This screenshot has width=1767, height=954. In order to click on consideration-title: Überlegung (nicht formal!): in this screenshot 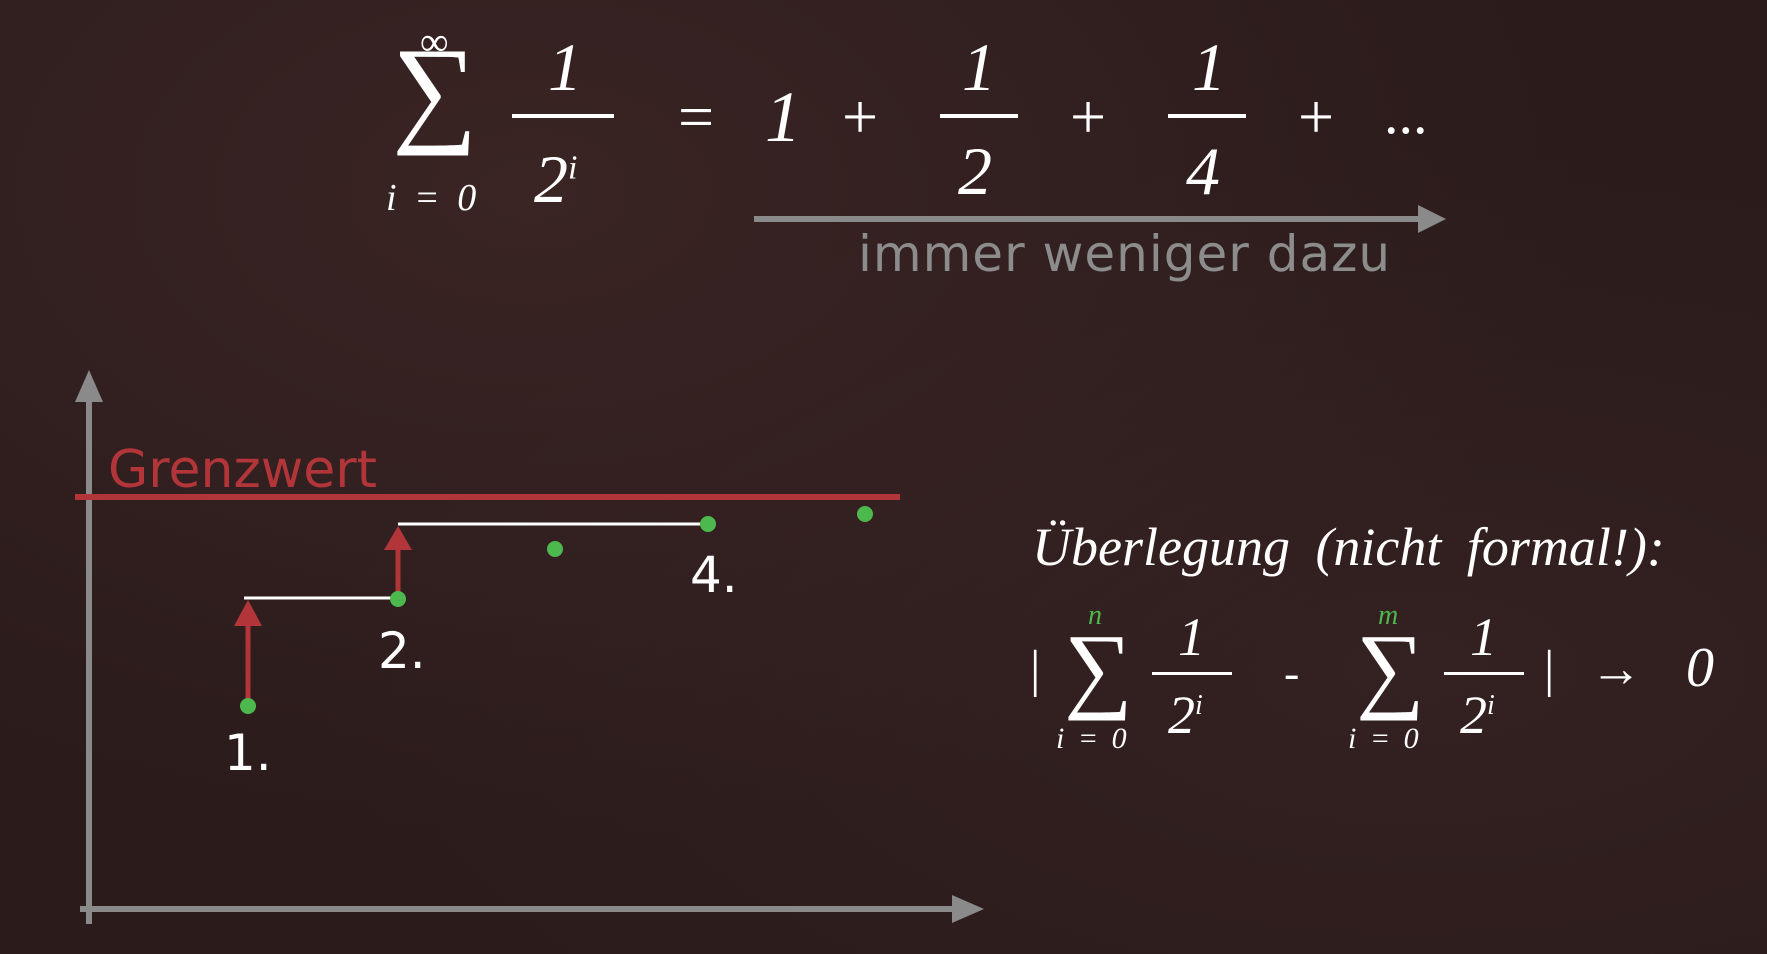, I will do `click(1348, 547)`.